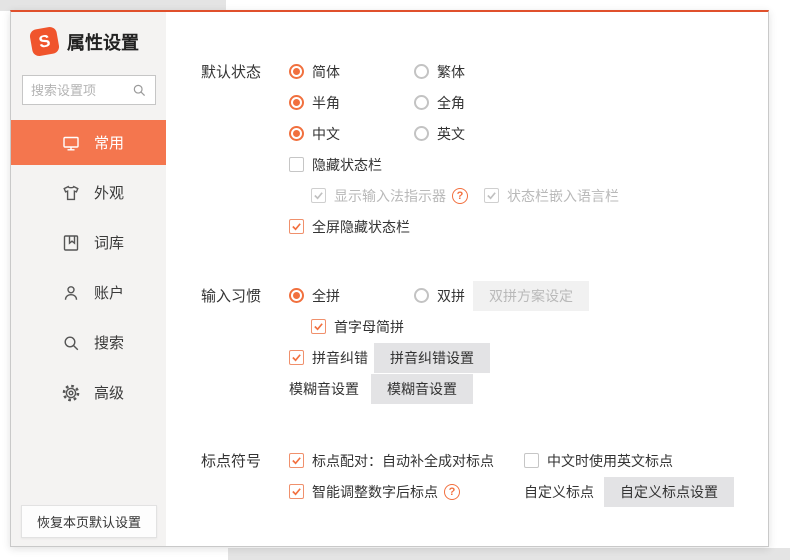  I want to click on radio-full-width: 全角, so click(439, 103).